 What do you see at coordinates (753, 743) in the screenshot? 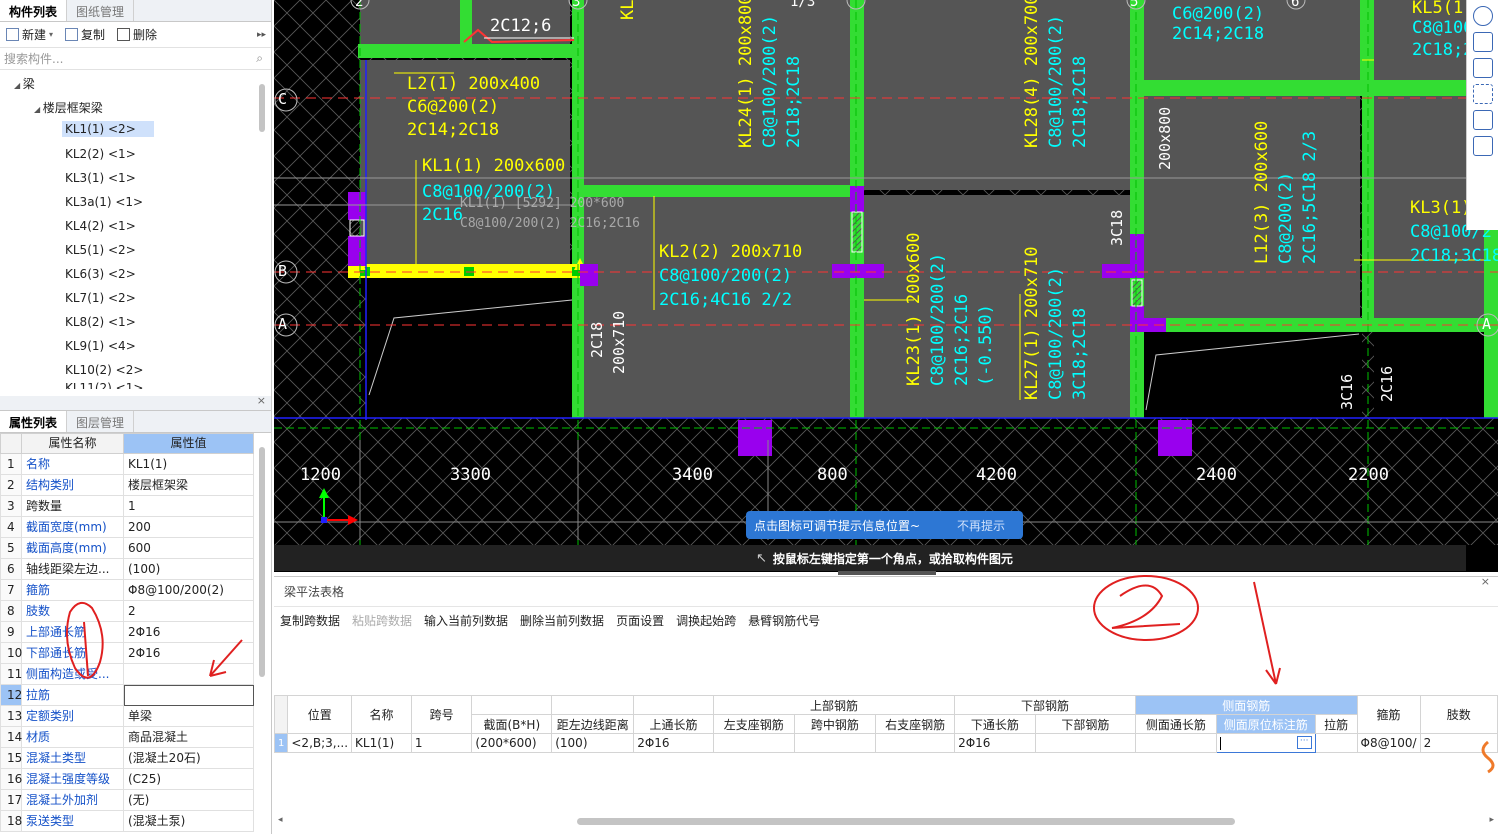
I see `cell-left-support` at bounding box center [753, 743].